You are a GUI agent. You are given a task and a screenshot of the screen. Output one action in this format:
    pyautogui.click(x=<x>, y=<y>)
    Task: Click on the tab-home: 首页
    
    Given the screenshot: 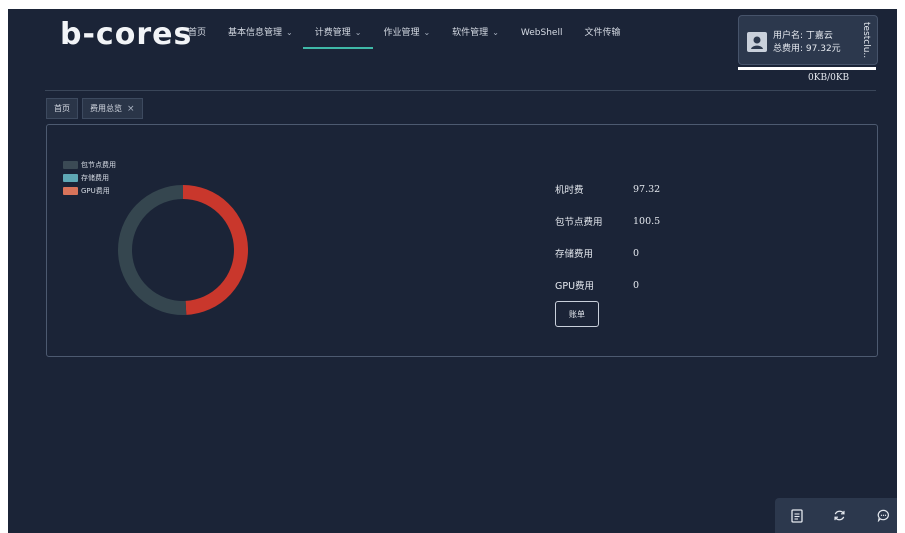 What is the action you would take?
    pyautogui.click(x=62, y=108)
    